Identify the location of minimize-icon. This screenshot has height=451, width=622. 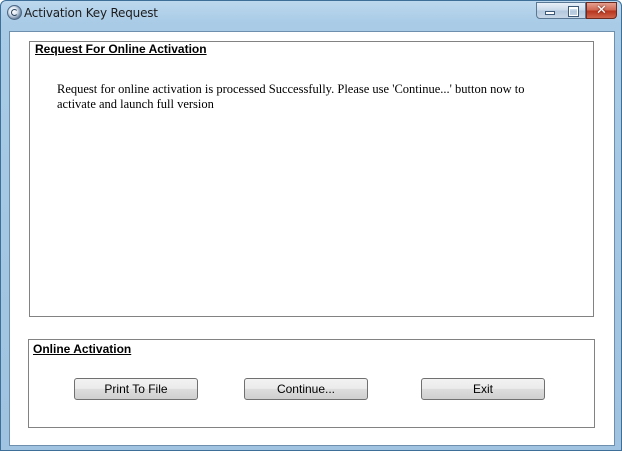
(549, 10).